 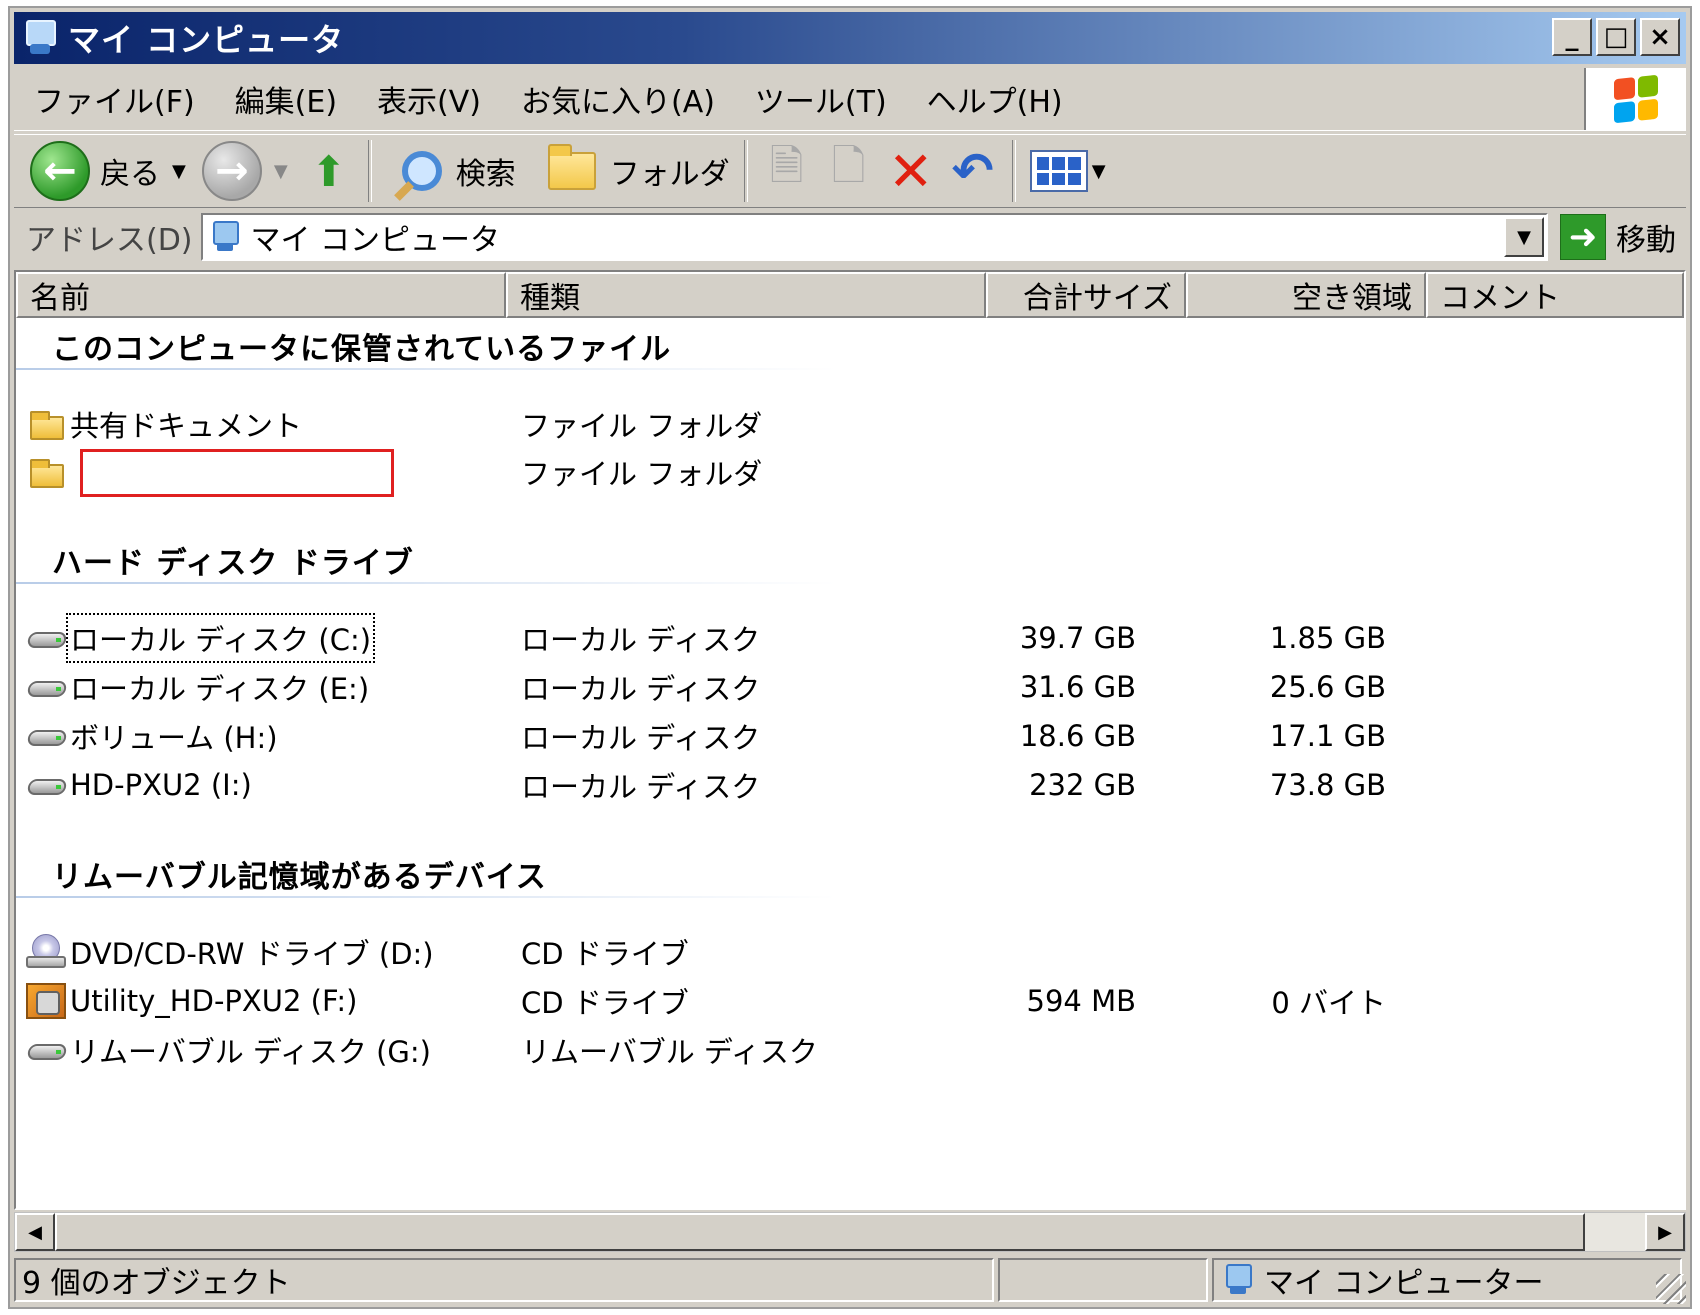 What do you see at coordinates (1327, 785) in the screenshot?
I see `item-free-space: 73.8 GB` at bounding box center [1327, 785].